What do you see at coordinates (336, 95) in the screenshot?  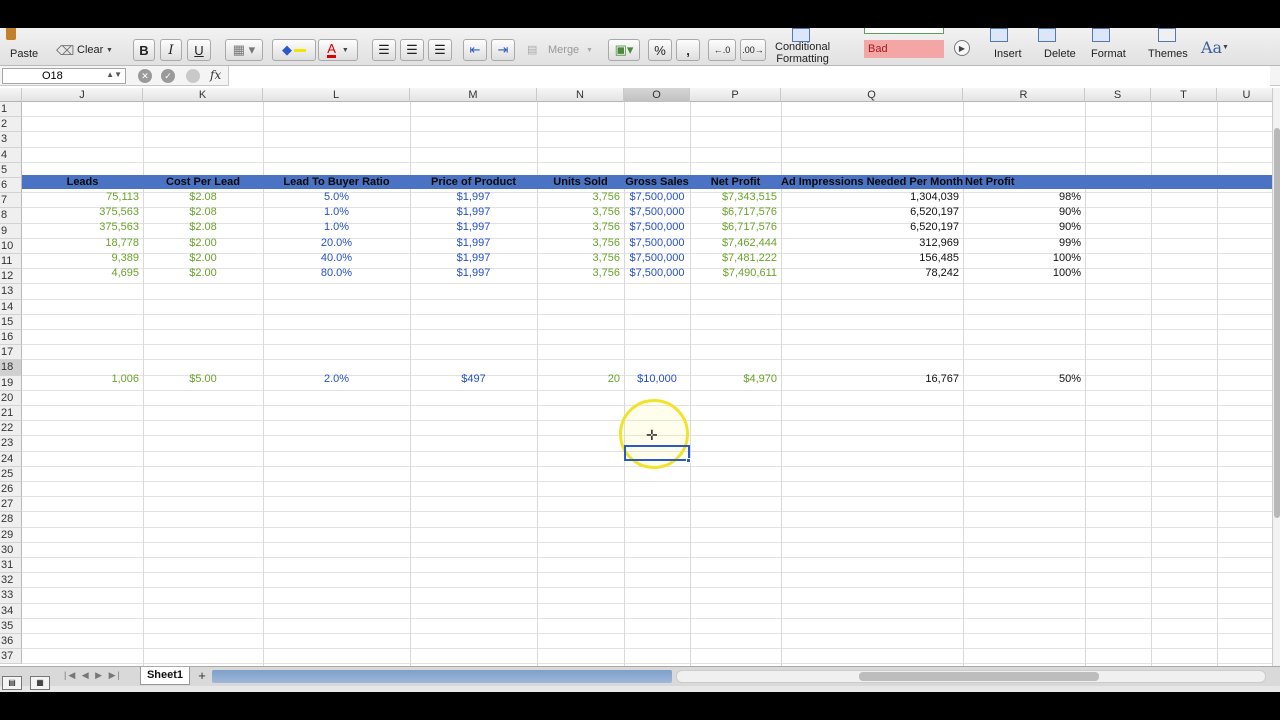 I see `column-header-l: L` at bounding box center [336, 95].